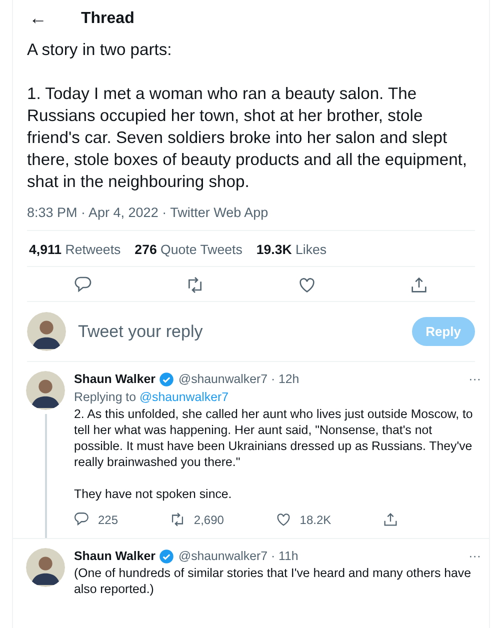 Image resolution: width=500 pixels, height=628 pixels. What do you see at coordinates (239, 379) in the screenshot?
I see `author-handle: @shaunwalker7 · 12h` at bounding box center [239, 379].